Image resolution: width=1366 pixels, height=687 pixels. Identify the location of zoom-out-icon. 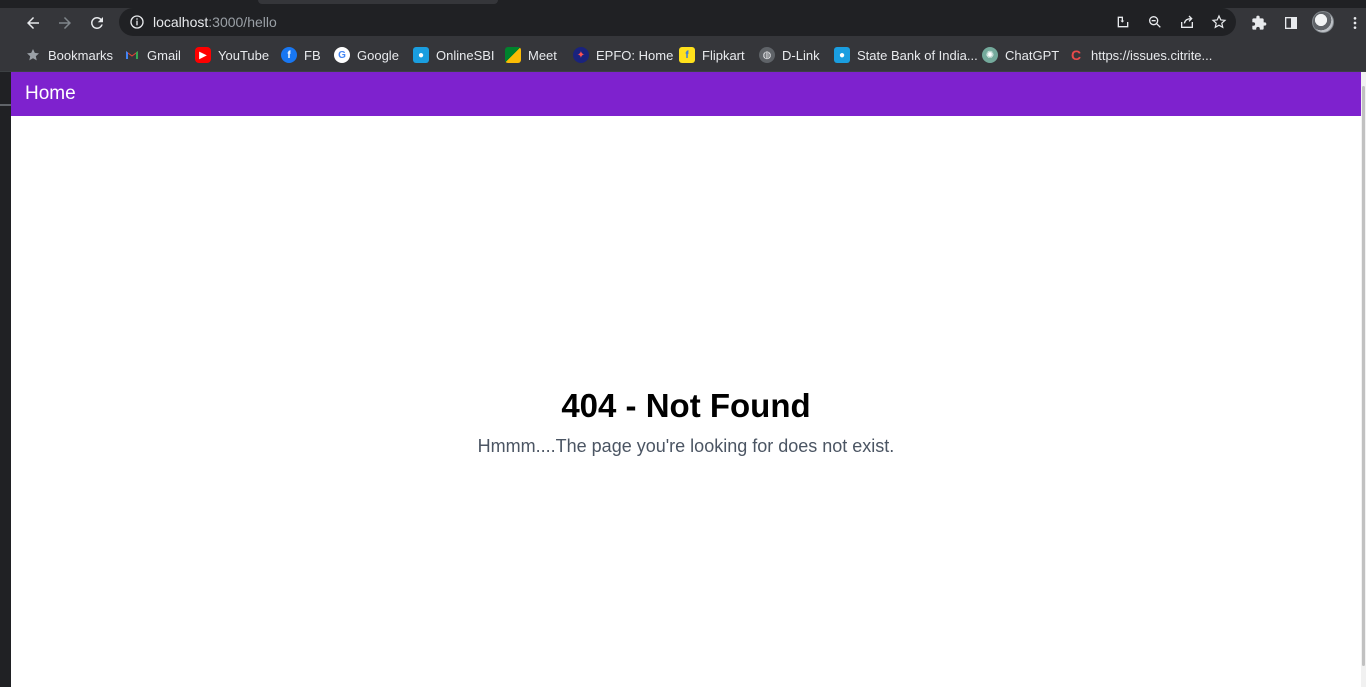
(1155, 21).